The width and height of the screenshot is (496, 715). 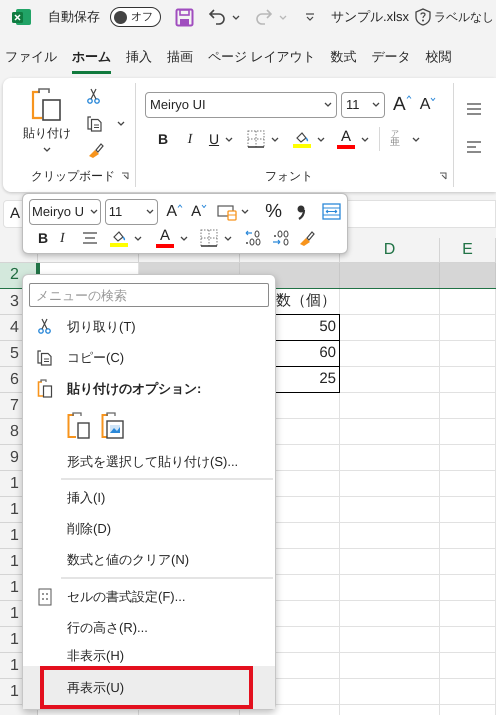 I want to click on save-icon, so click(x=184, y=17).